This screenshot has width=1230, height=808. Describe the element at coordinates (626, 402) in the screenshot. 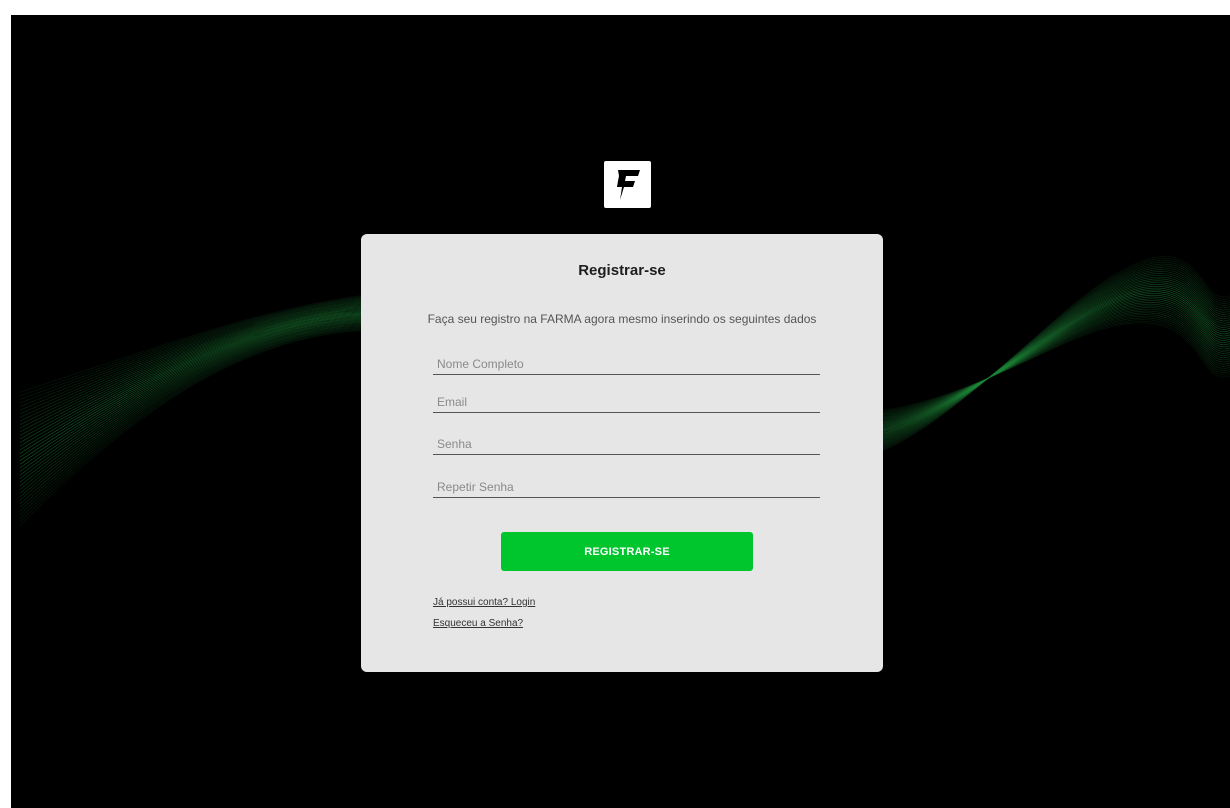

I see `email-input` at that location.